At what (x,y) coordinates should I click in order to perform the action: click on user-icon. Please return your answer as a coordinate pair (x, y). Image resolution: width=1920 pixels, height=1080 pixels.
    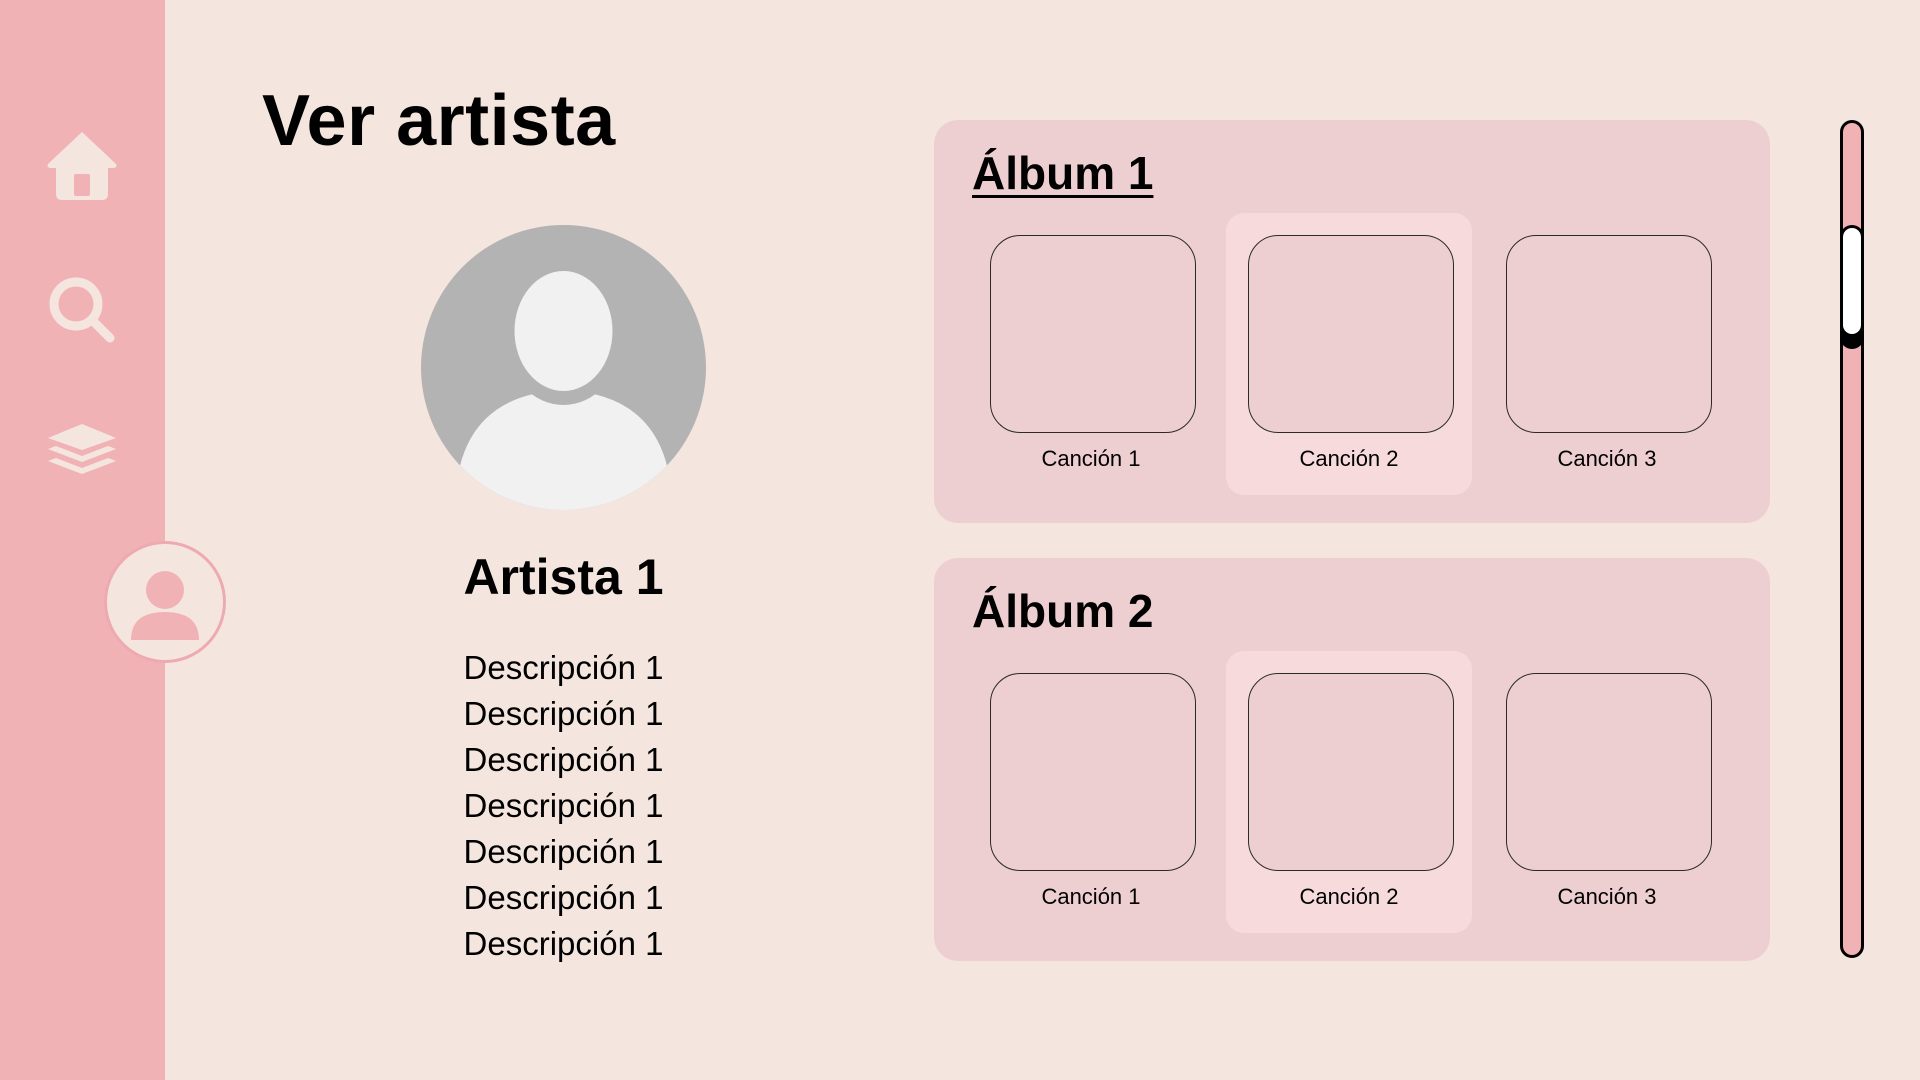
    Looking at the image, I should click on (165, 605).